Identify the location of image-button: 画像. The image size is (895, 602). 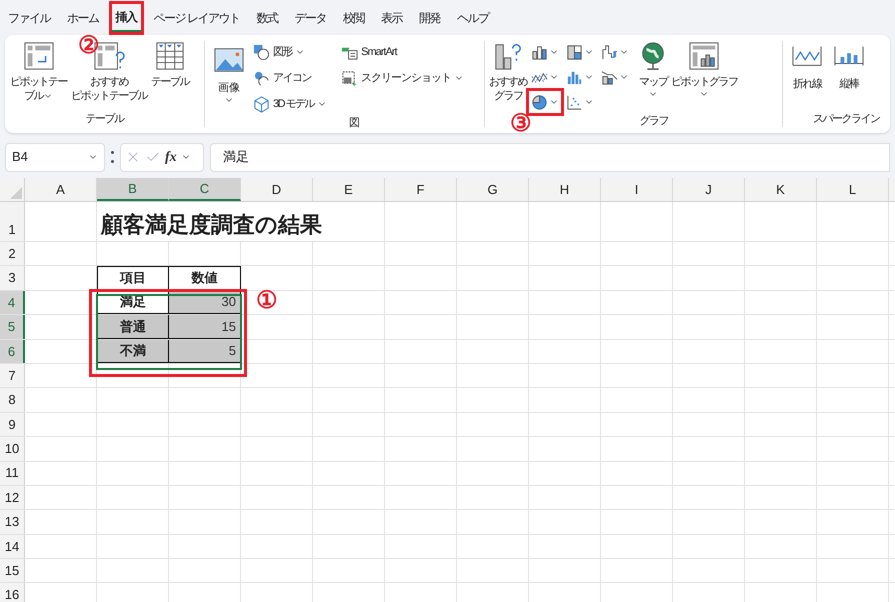
(229, 78).